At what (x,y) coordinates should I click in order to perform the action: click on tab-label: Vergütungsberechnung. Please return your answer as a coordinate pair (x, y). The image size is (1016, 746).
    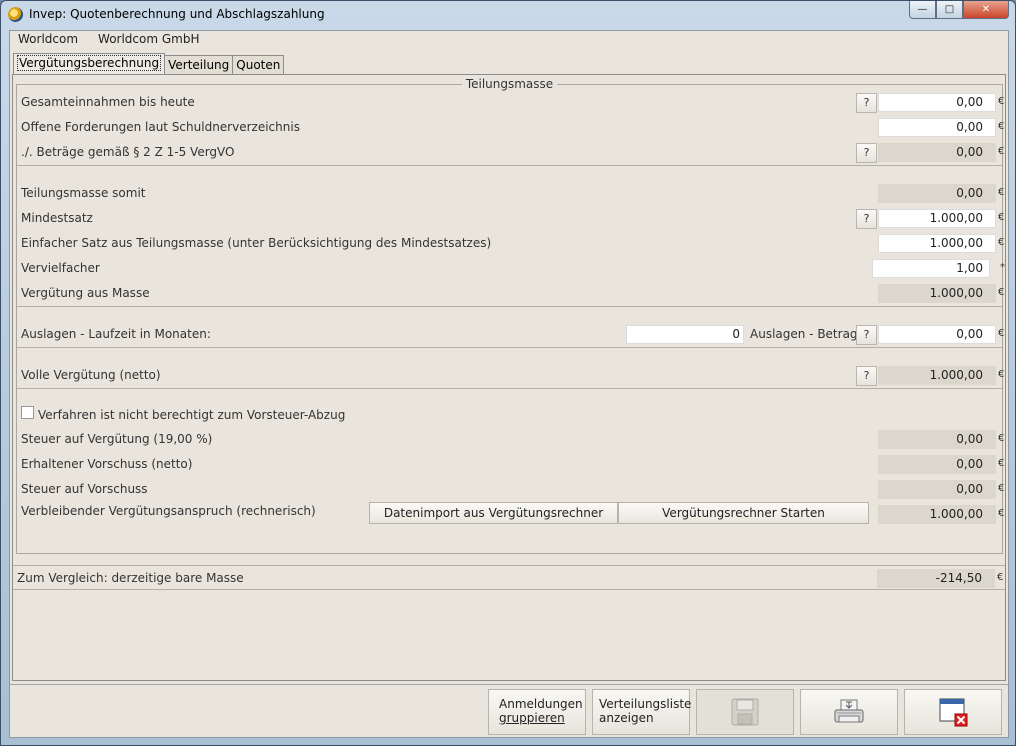
    Looking at the image, I should click on (89, 63).